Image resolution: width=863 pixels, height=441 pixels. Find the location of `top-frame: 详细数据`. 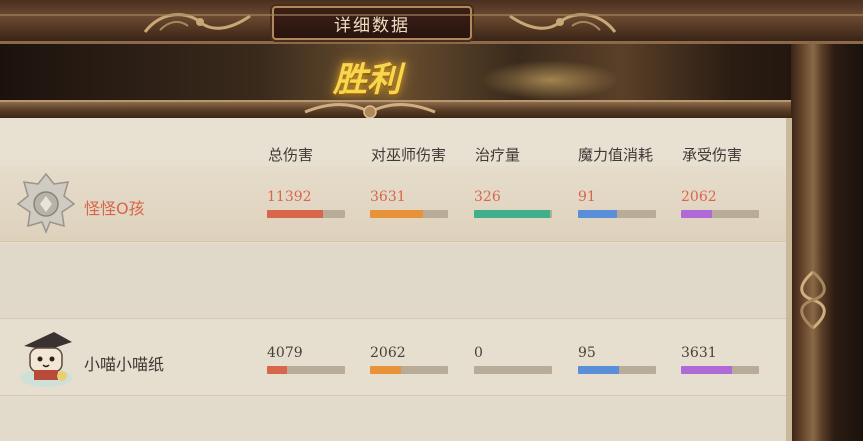

top-frame: 详细数据 is located at coordinates (431, 22).